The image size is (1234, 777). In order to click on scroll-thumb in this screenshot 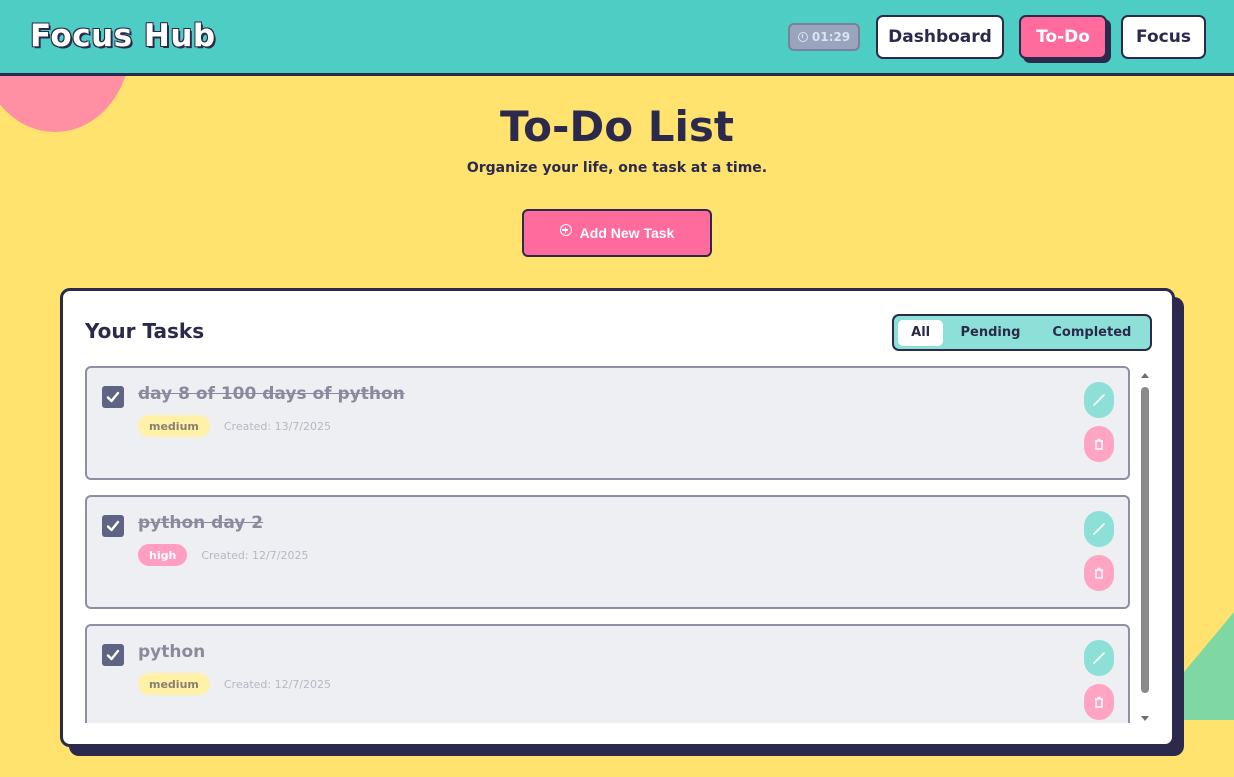, I will do `click(1145, 540)`.